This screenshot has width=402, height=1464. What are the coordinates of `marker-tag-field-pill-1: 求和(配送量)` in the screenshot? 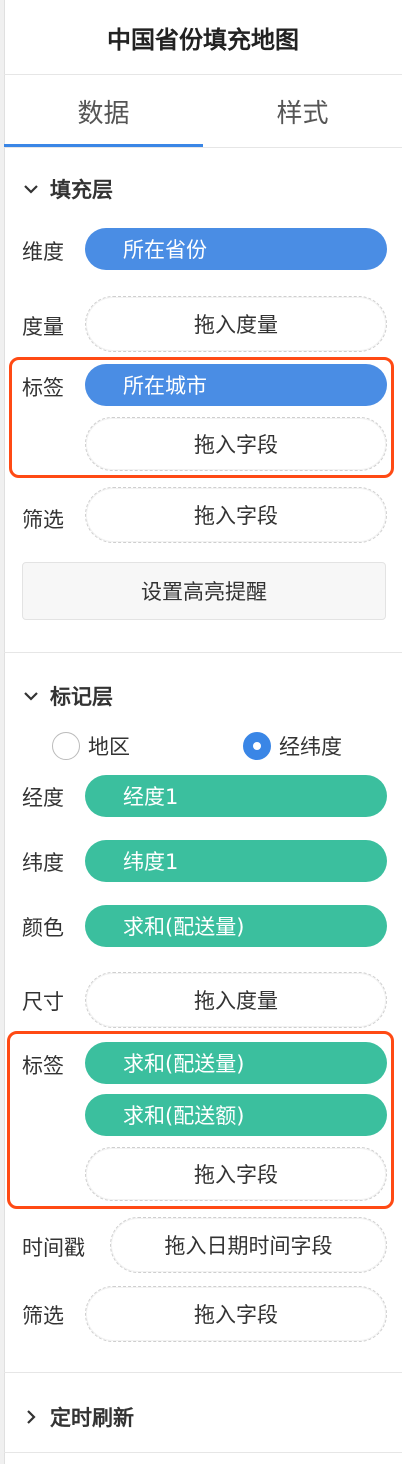 It's located at (236, 1063).